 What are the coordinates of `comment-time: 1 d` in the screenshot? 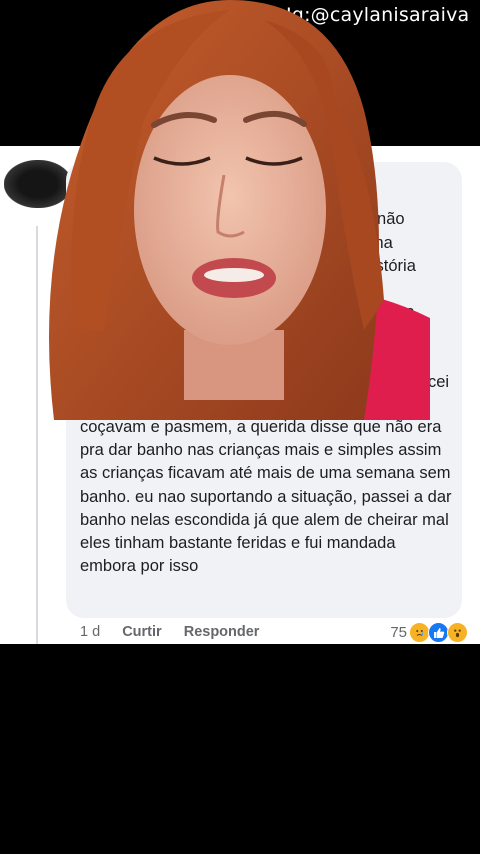 It's located at (90, 632).